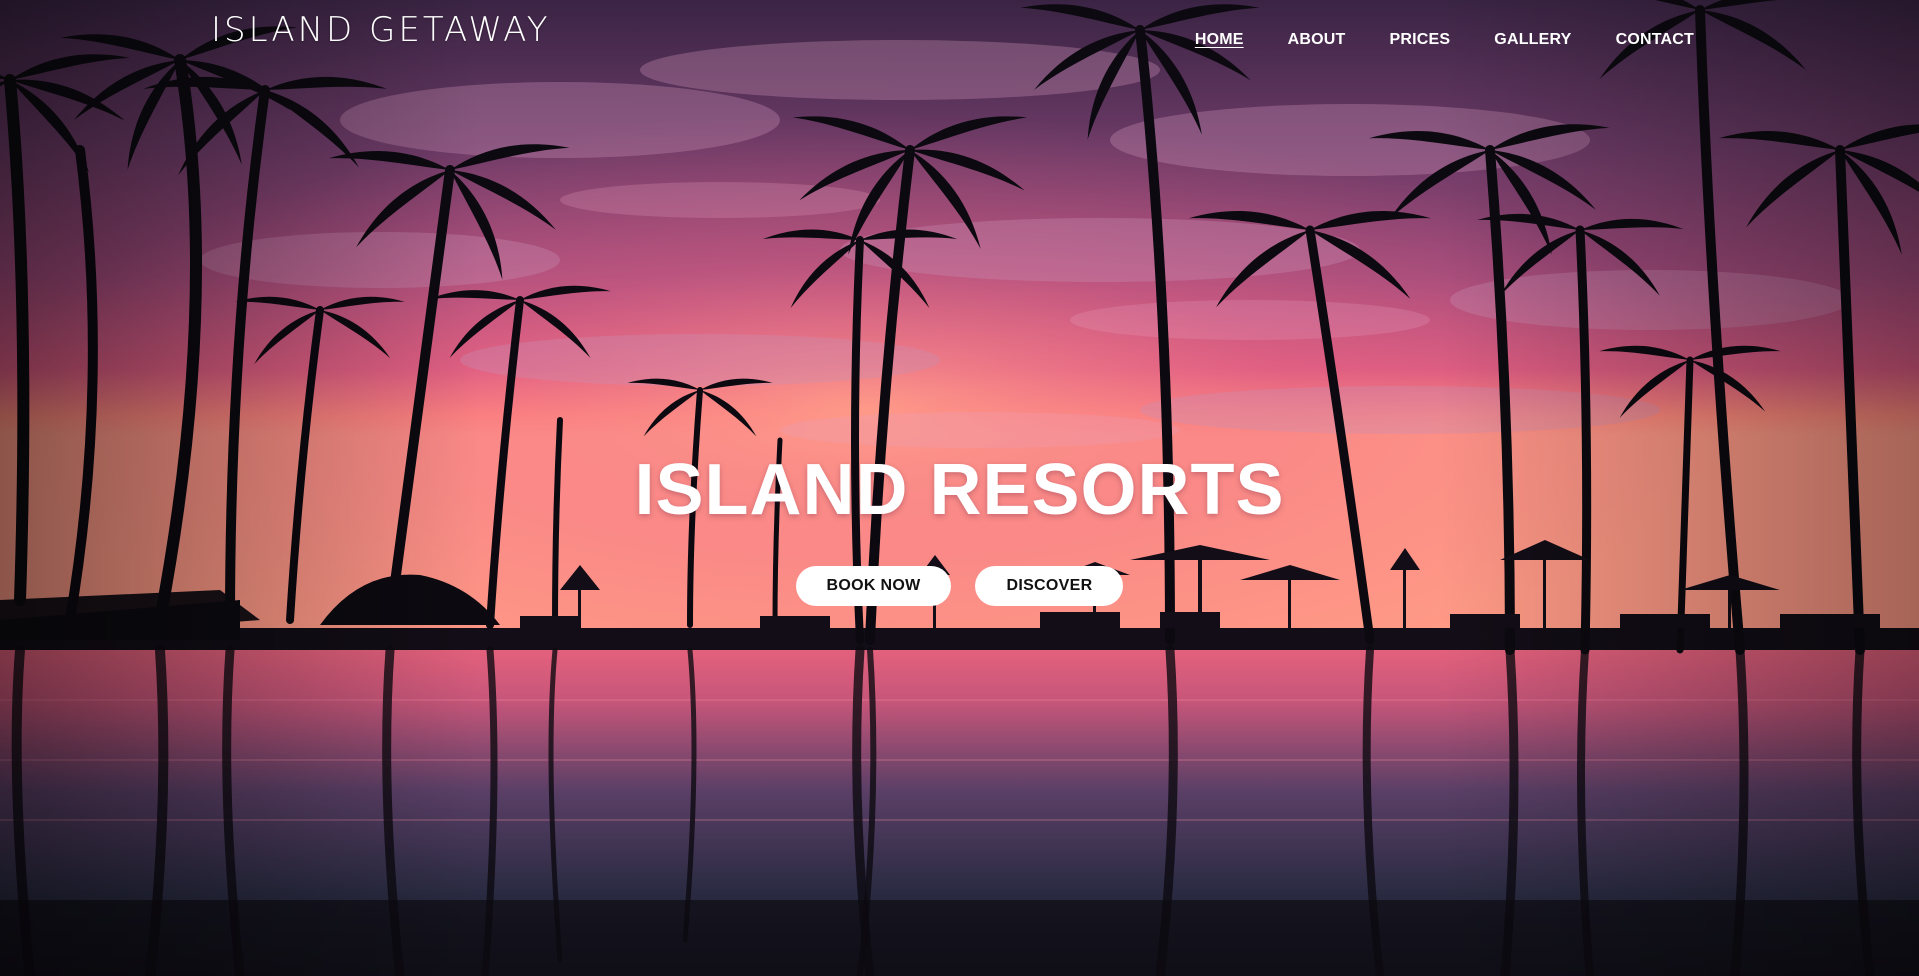 This screenshot has width=1919, height=976. I want to click on nav-link-prices: PRICES, so click(1420, 39).